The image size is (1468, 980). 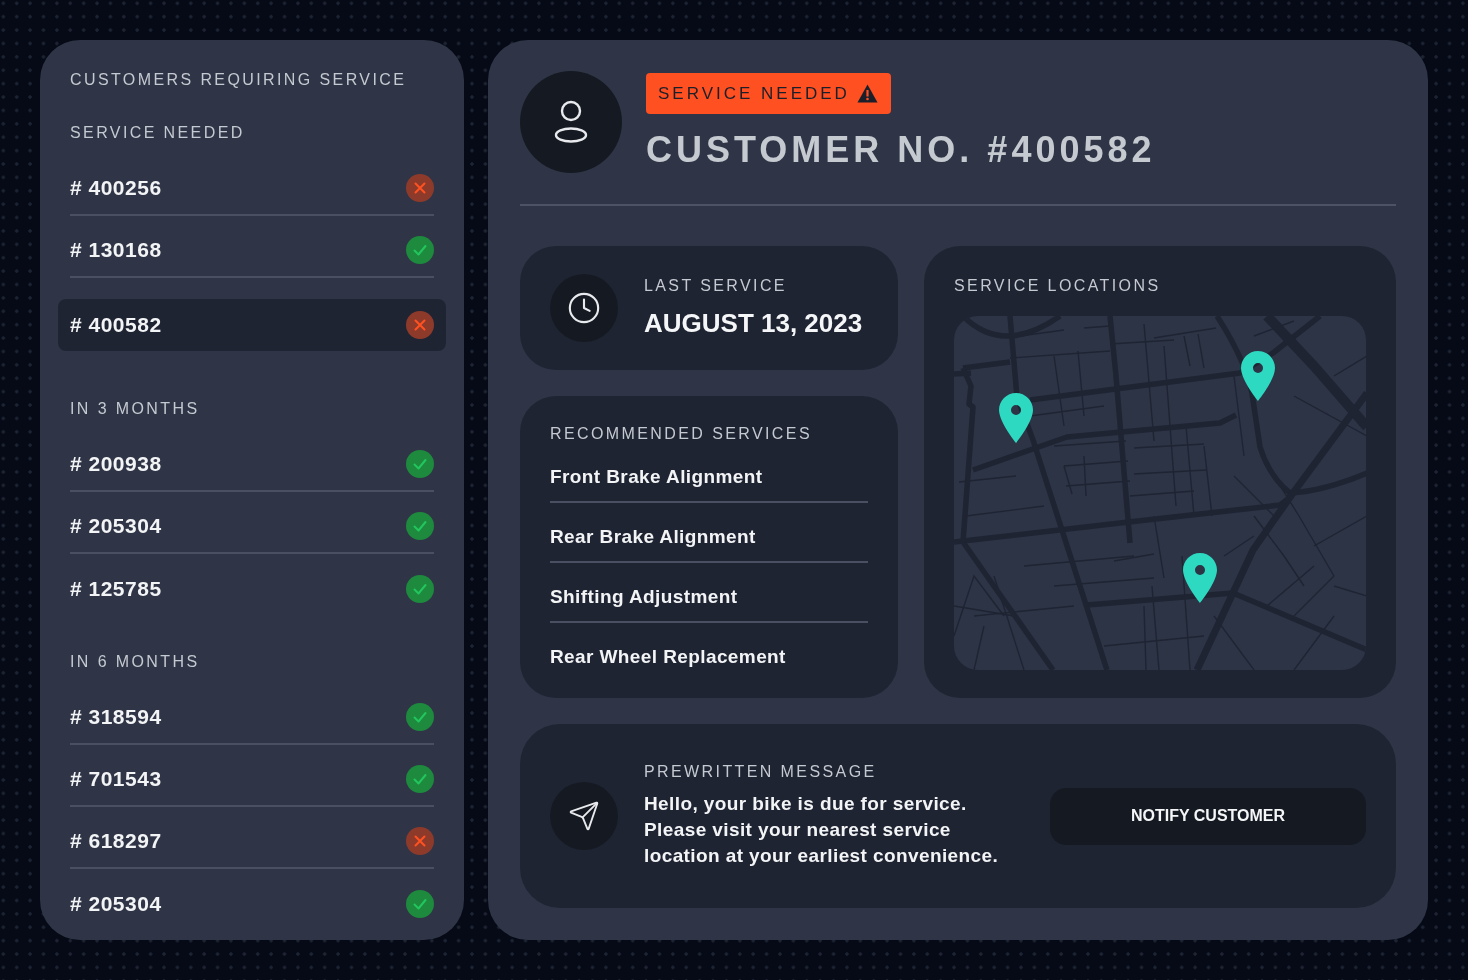 What do you see at coordinates (709, 593) in the screenshot?
I see `service-item: Shifting Adjustment` at bounding box center [709, 593].